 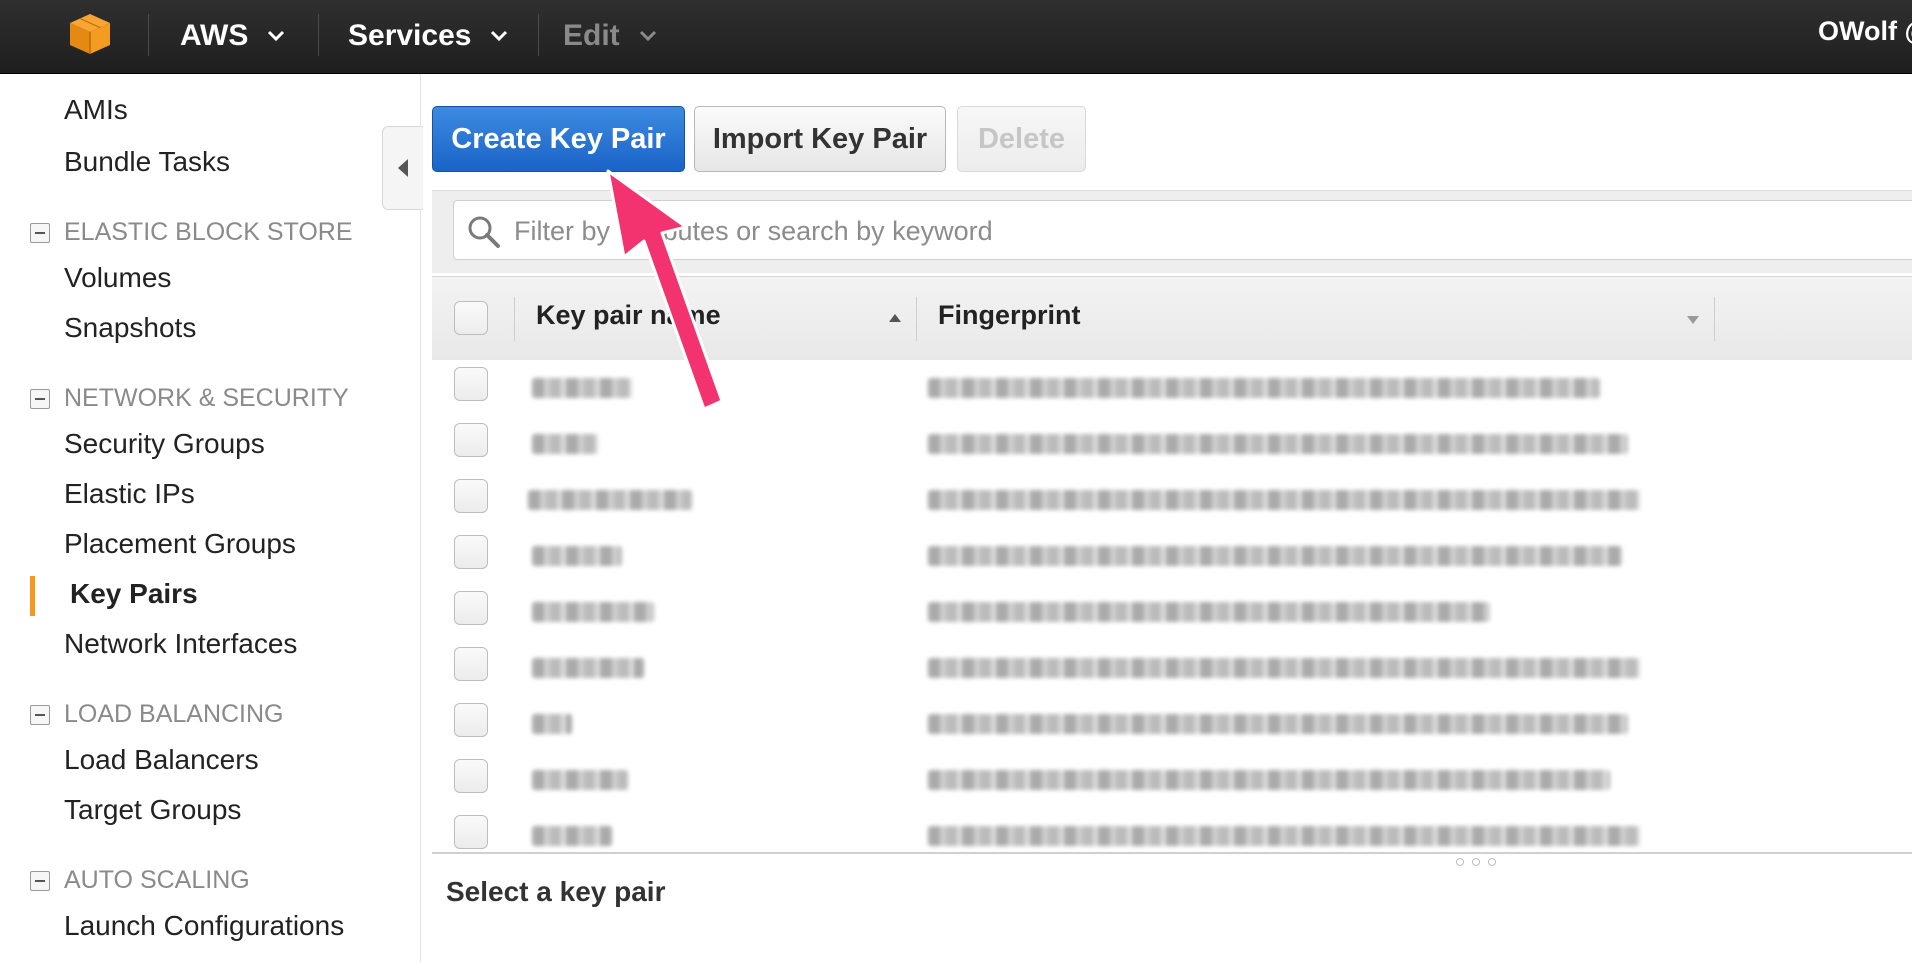 I want to click on select-all-checkbox, so click(x=471, y=318).